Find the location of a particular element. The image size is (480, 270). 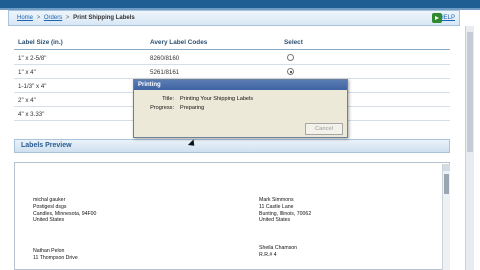

dialog-title-value: Printing Your Shipping Labels is located at coordinates (217, 99).